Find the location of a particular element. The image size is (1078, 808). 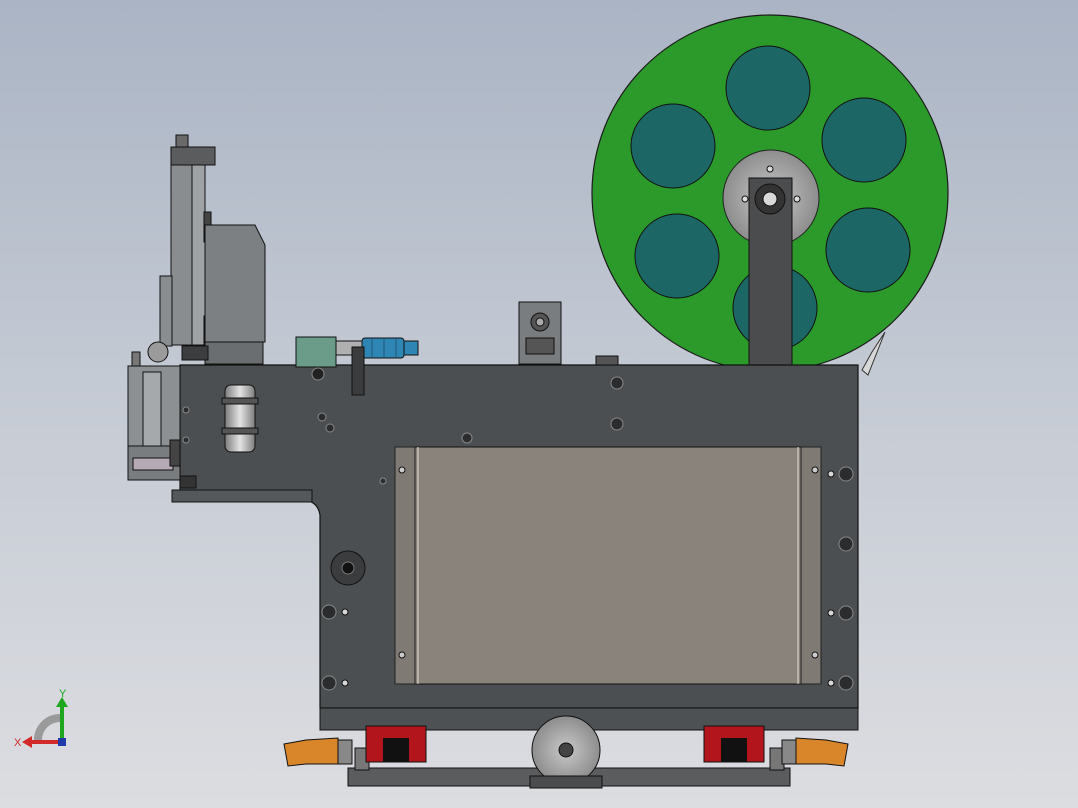

cover-panel is located at coordinates (608, 565).